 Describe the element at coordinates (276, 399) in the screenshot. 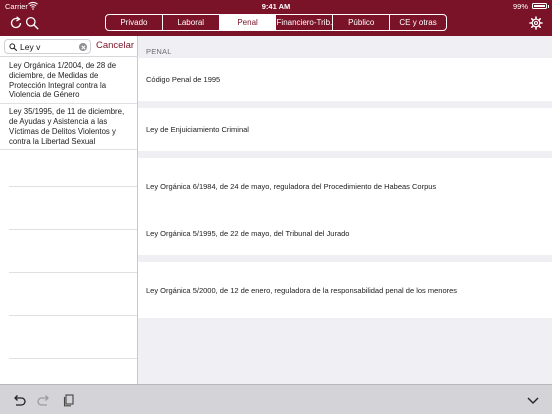

I see `bottom-toolbar` at that location.